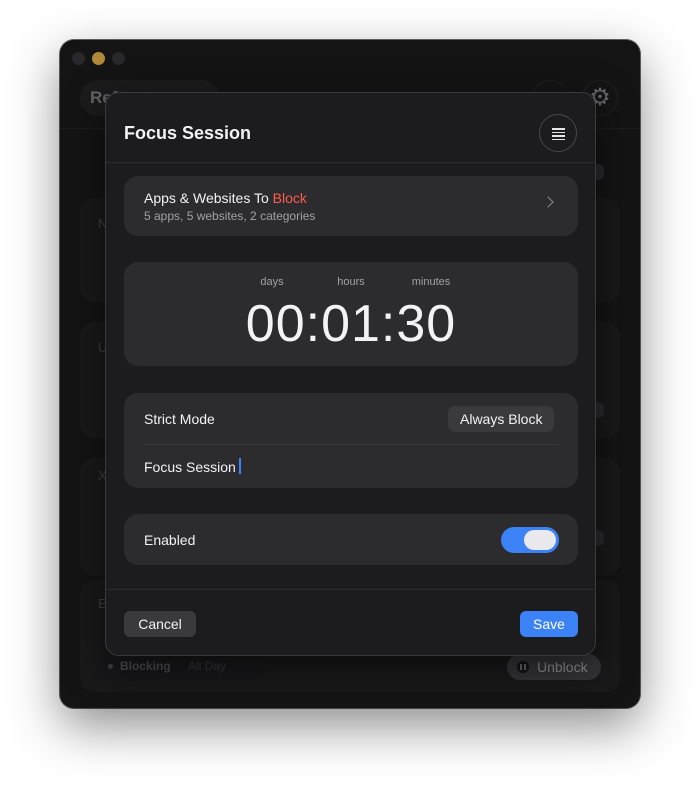  I want to click on enabled-label: Enabled, so click(170, 540).